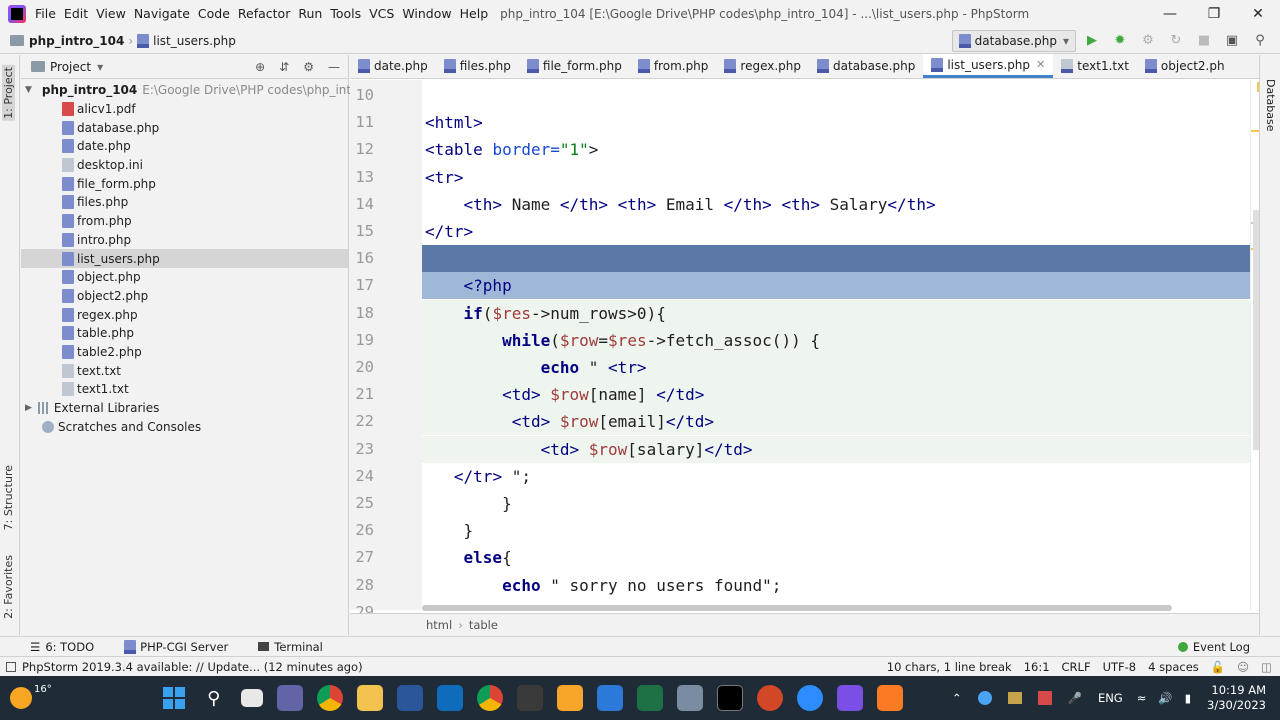 This screenshot has width=1280, height=720. I want to click on status-toggle-icon, so click(11, 666).